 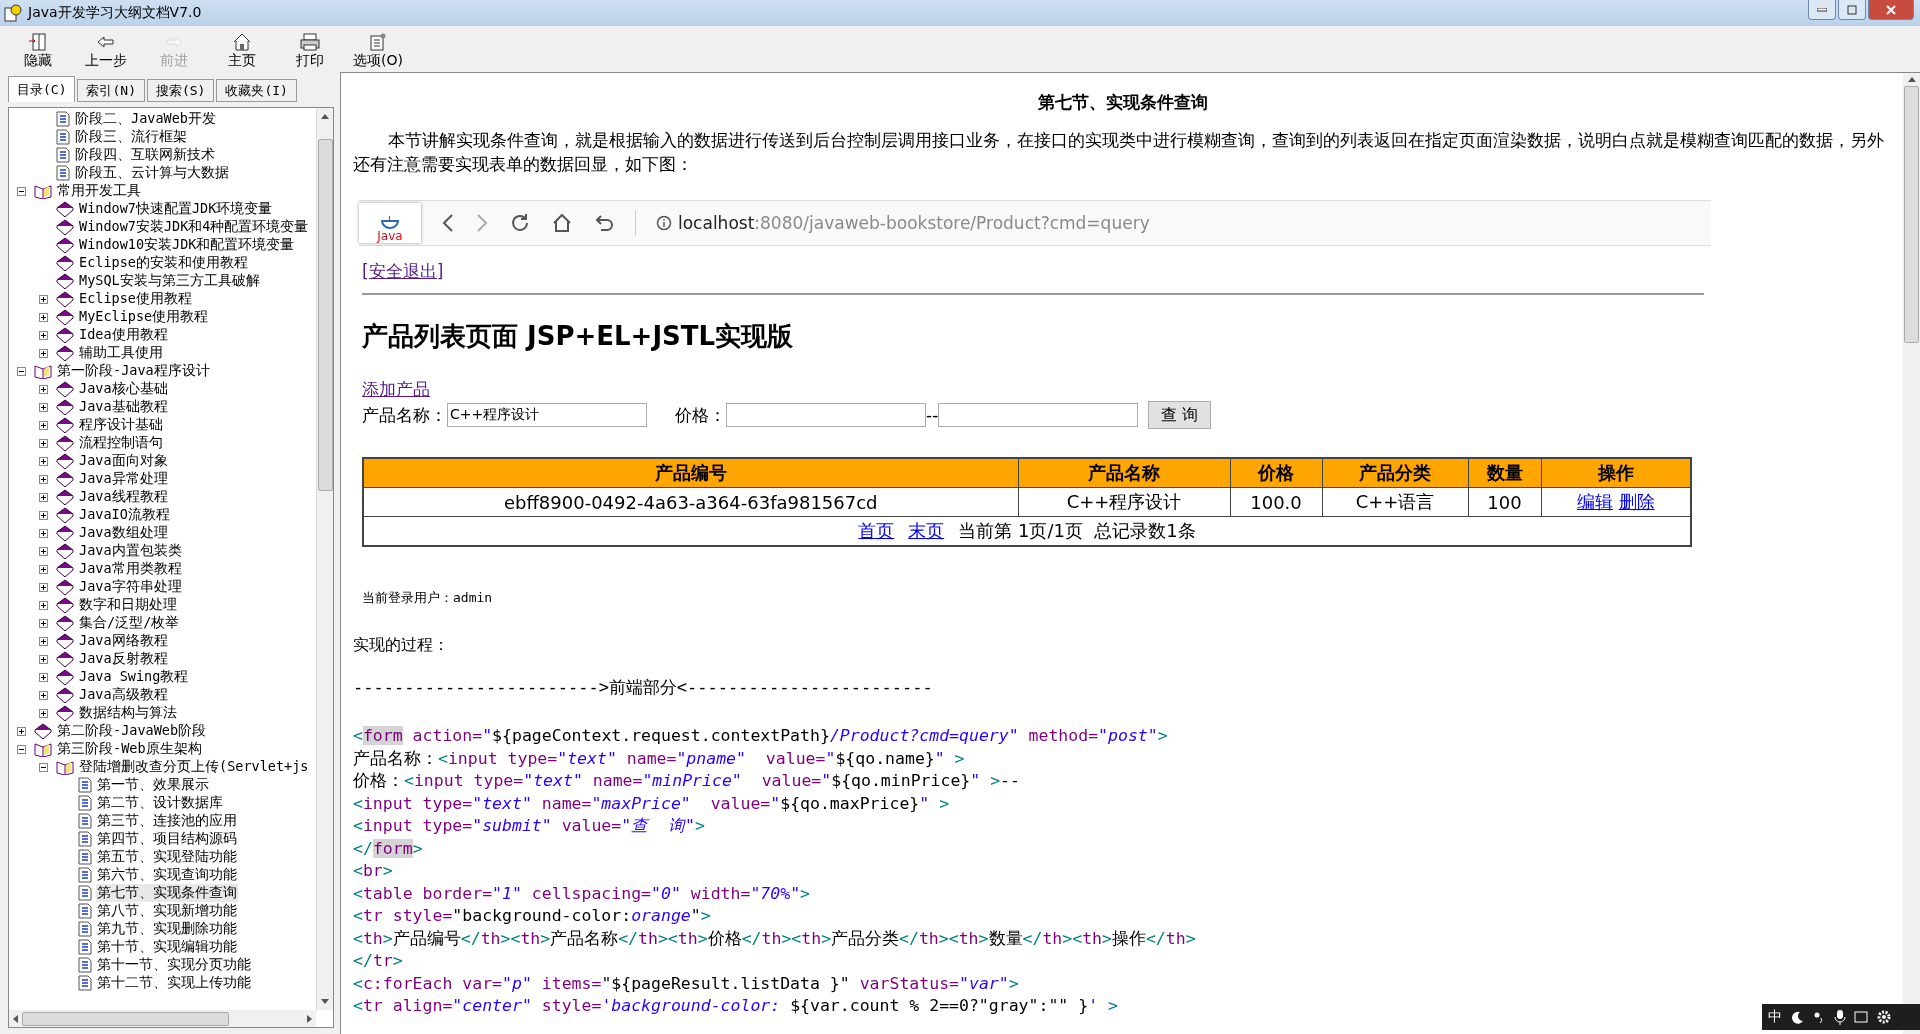 I want to click on tree-item: JavaIO流教程, so click(x=124, y=515).